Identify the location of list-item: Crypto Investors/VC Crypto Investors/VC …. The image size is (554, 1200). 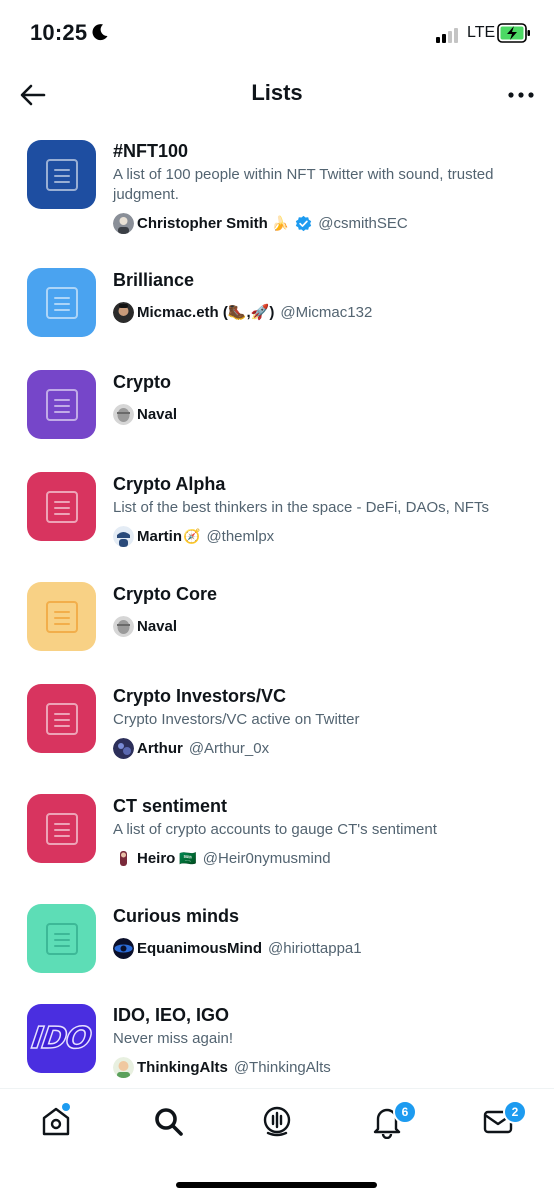
(277, 722).